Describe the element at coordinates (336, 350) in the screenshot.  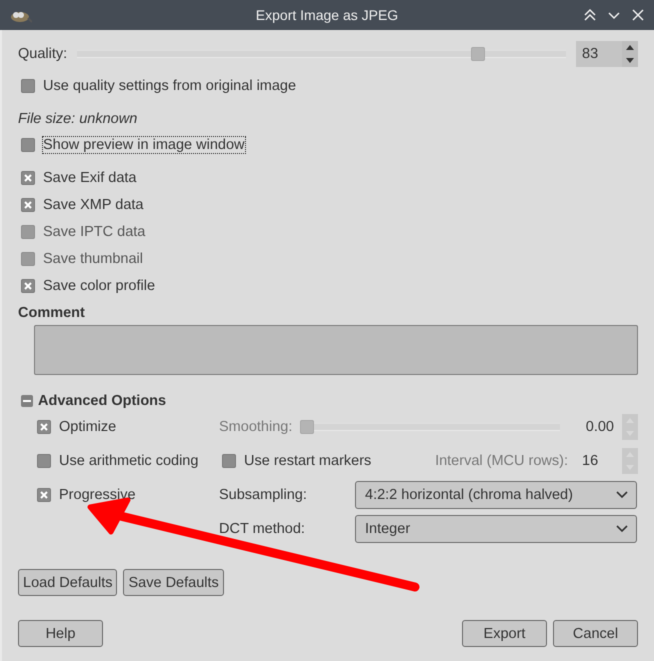
I see `comment-field` at that location.